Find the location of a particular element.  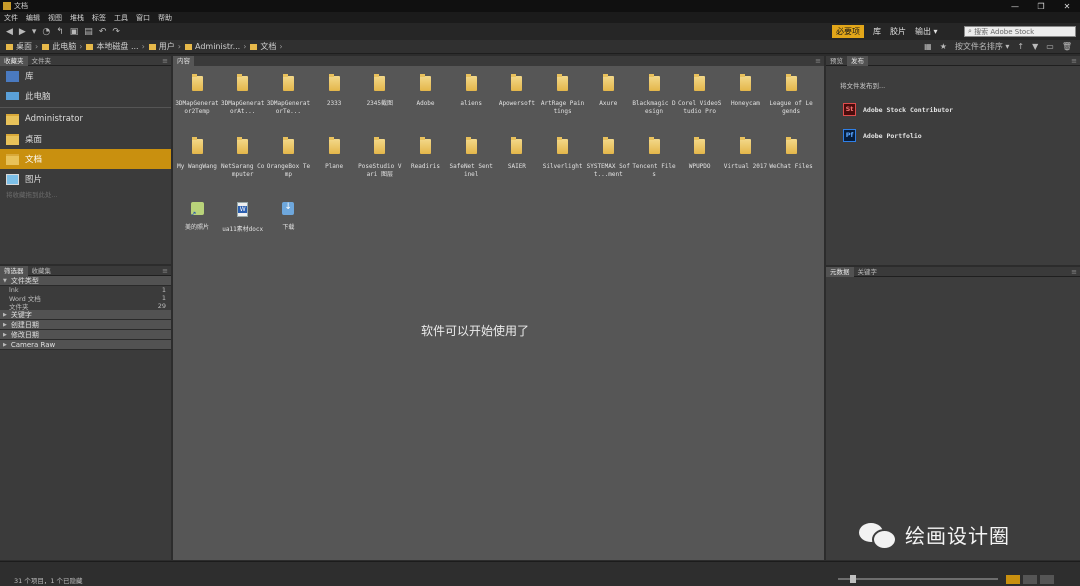

workspace-filmstrip: 胶片 is located at coordinates (898, 31).